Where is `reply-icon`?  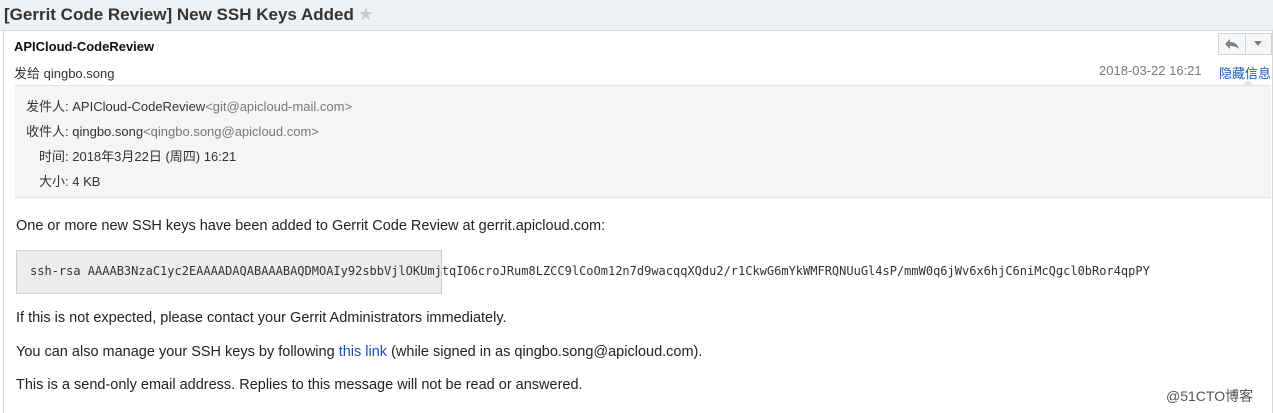 reply-icon is located at coordinates (1232, 44).